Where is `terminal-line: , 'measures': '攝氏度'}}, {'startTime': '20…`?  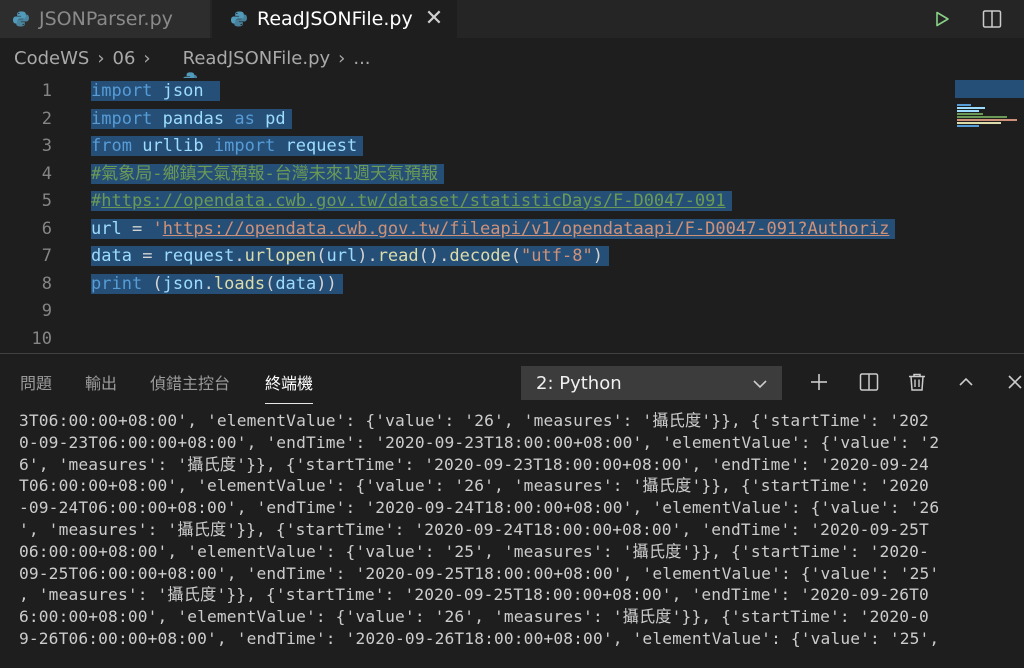
terminal-line: , 'measures': '攝氏度'}}, {'startTime': '20… is located at coordinates (474, 595).